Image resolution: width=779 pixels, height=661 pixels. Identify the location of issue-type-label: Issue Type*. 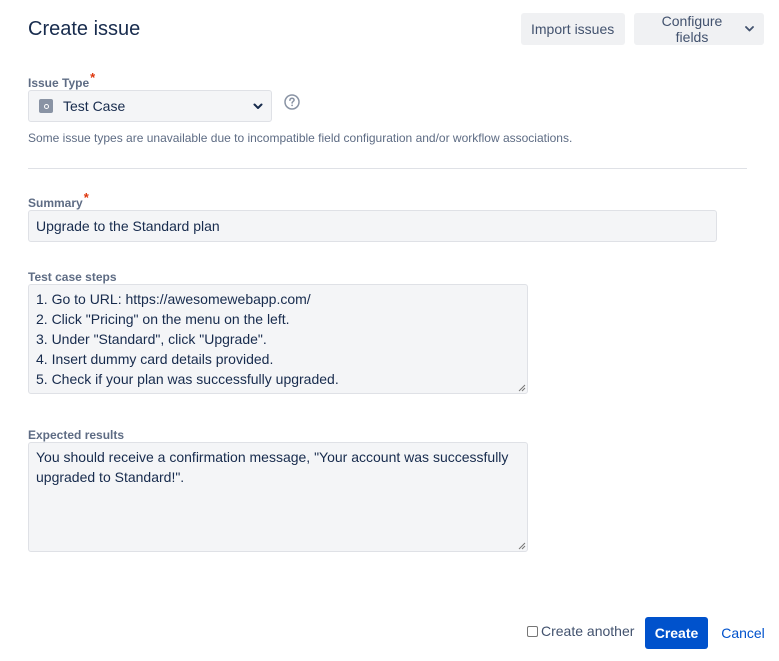
(61, 81).